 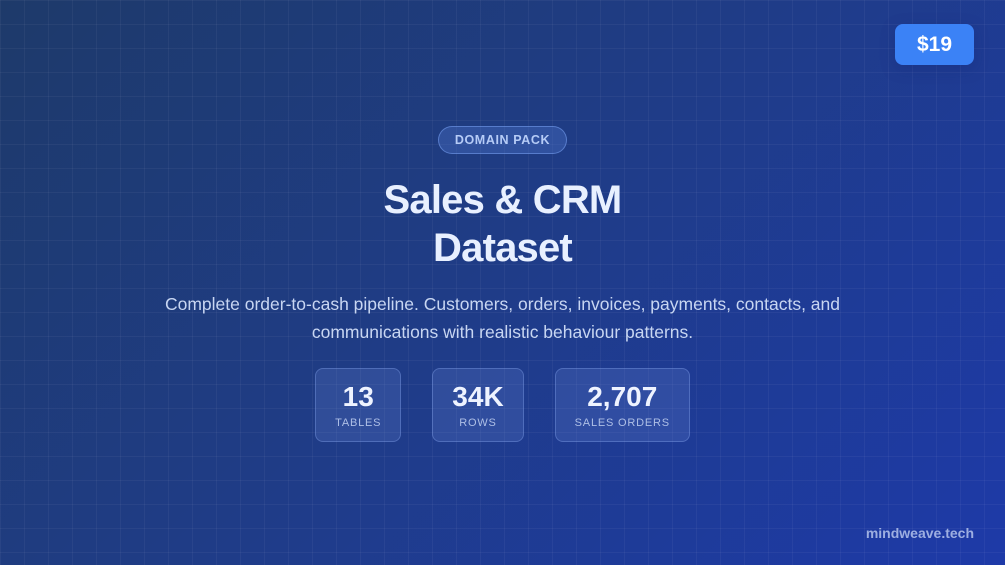 I want to click on title-line-2: Dataset, so click(x=503, y=248).